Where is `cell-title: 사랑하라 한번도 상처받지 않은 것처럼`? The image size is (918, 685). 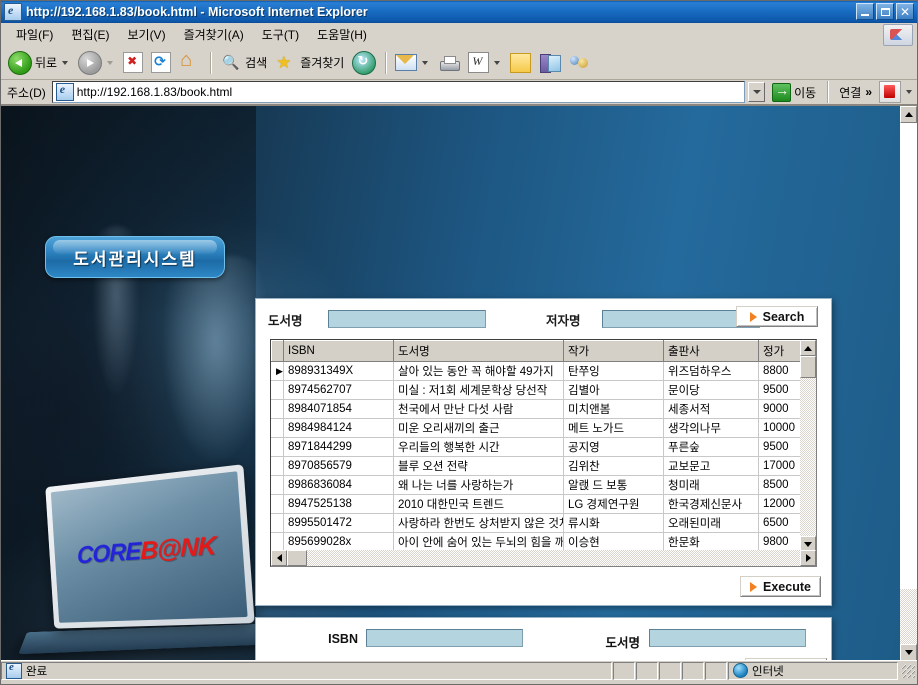 cell-title: 사랑하라 한번도 상처받지 않은 것처럼 is located at coordinates (478, 523).